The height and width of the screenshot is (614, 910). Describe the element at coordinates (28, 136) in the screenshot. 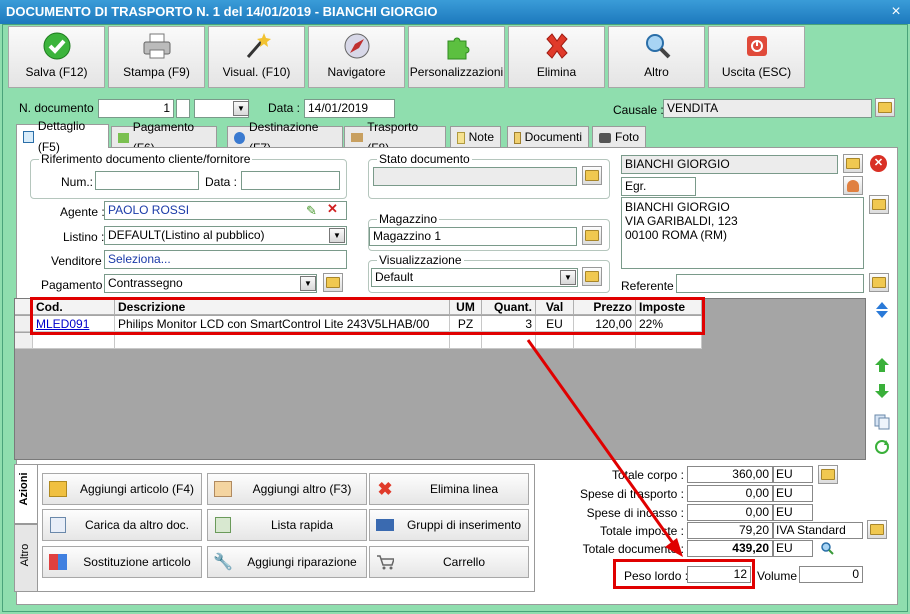

I see `list-icon` at that location.